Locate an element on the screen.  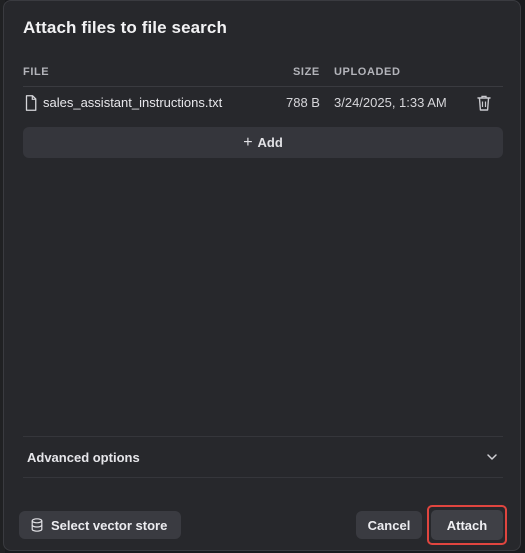
advanced-options-toggle: Advanced options is located at coordinates (263, 457).